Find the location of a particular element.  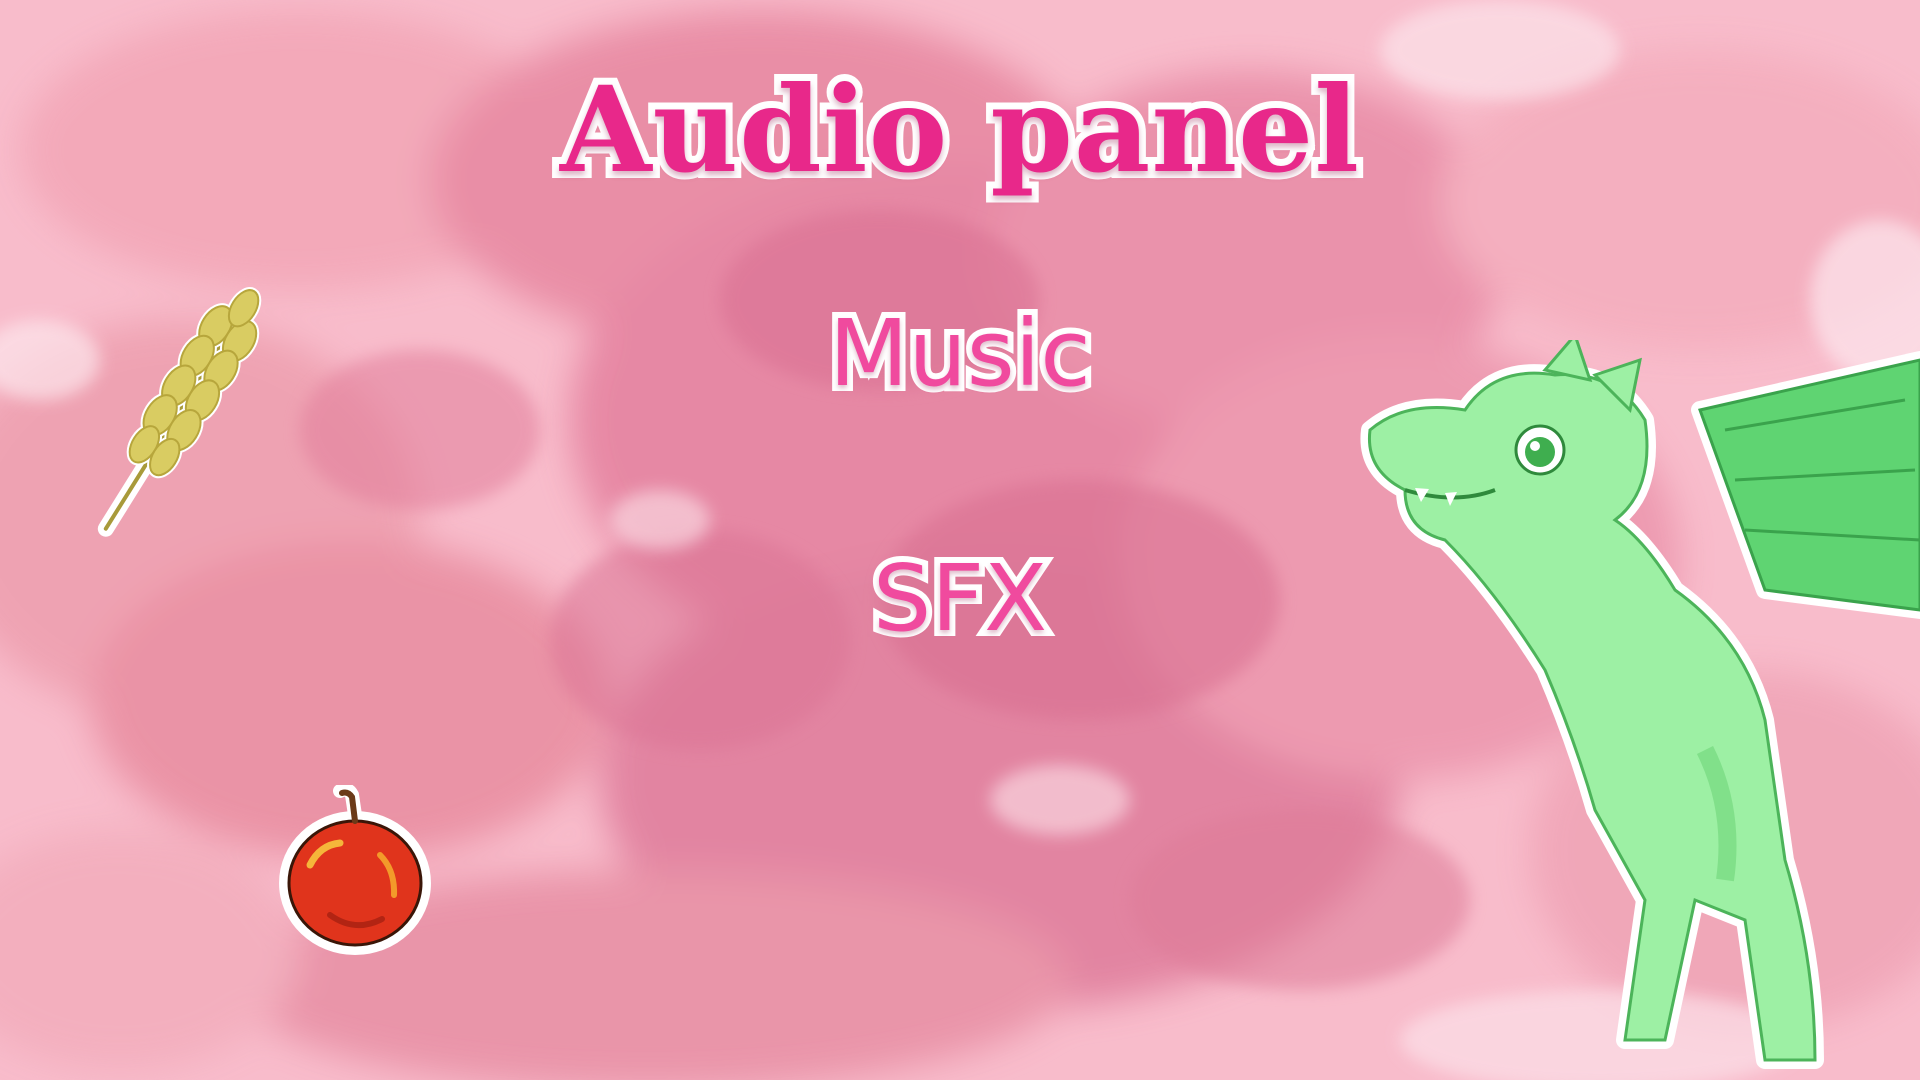

wheat-sticker-icon is located at coordinates (179, 412).